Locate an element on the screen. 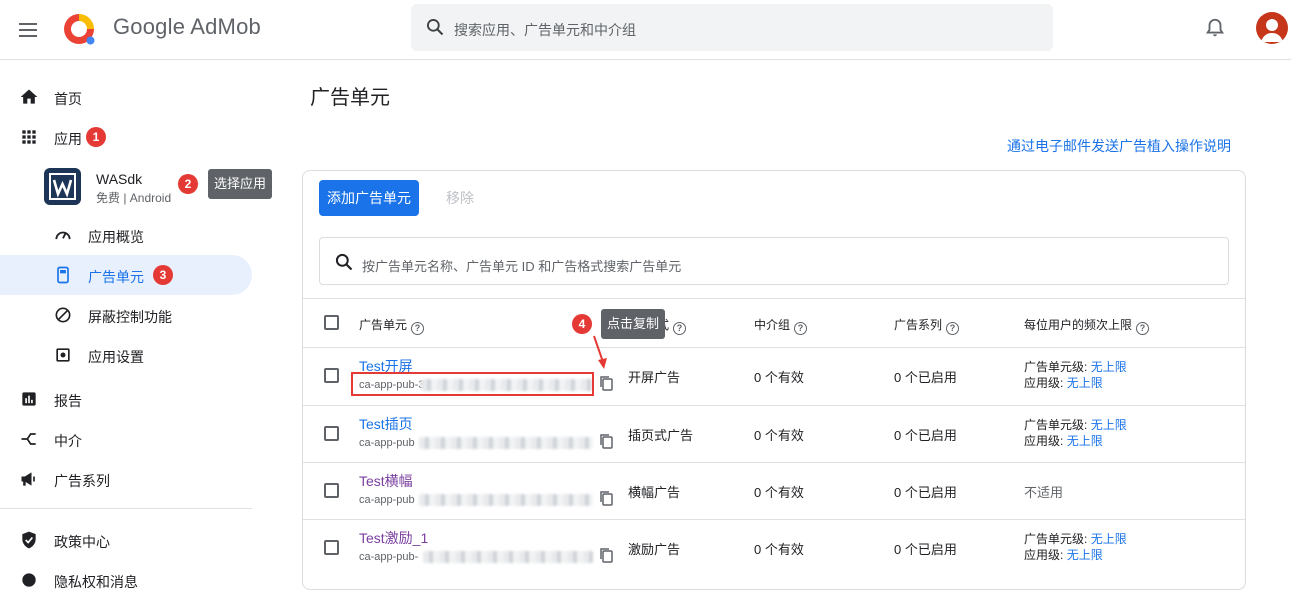  ad-unit-name-link: Test插页 is located at coordinates (386, 424).